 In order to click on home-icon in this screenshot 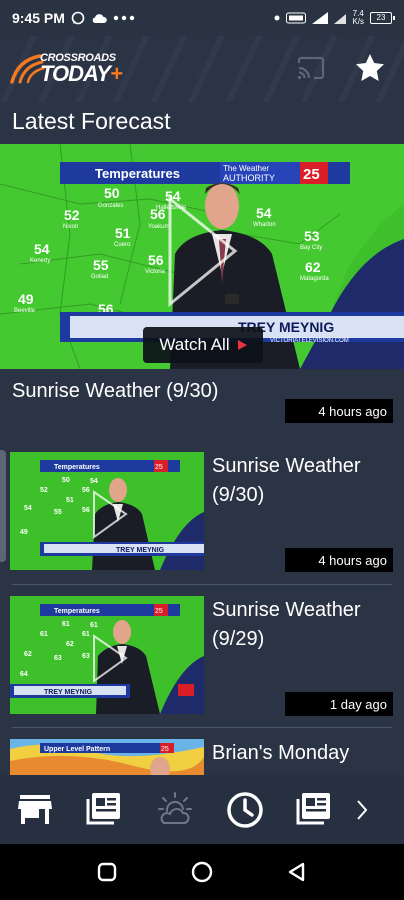, I will do `click(202, 872)`.